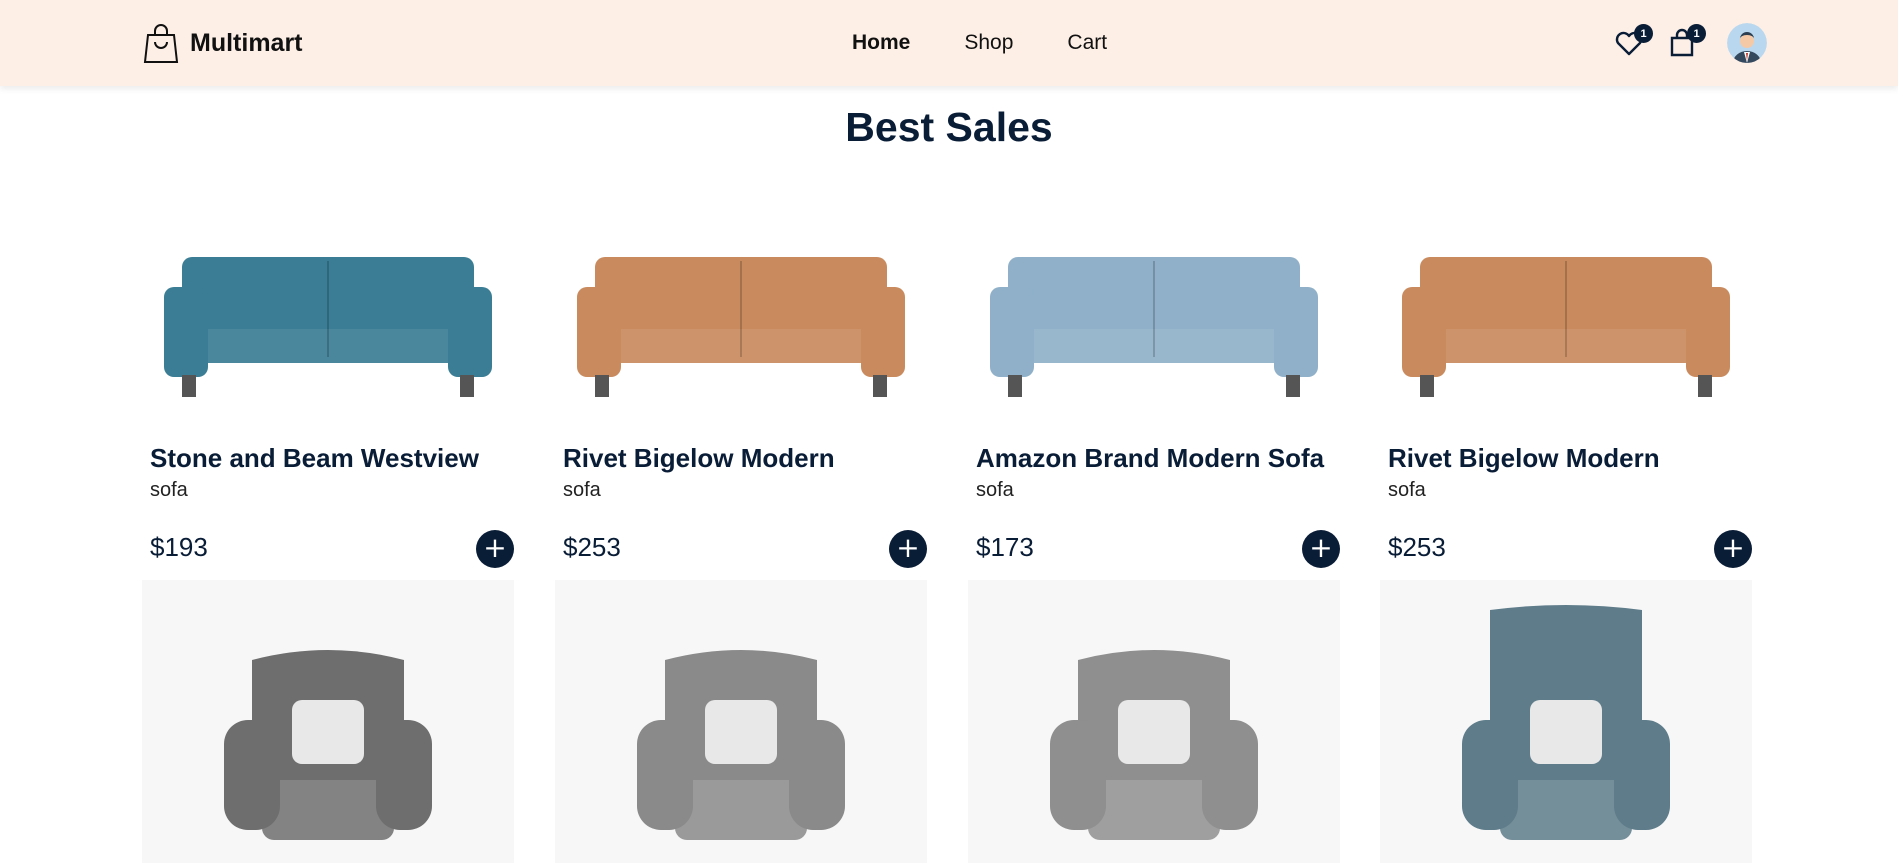  I want to click on nav-cart: Cart, so click(1087, 43).